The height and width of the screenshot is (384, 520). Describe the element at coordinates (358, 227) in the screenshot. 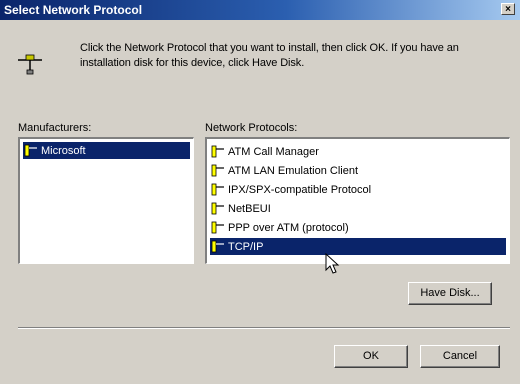

I see `list-item: PPP over ATM (protocol)` at that location.